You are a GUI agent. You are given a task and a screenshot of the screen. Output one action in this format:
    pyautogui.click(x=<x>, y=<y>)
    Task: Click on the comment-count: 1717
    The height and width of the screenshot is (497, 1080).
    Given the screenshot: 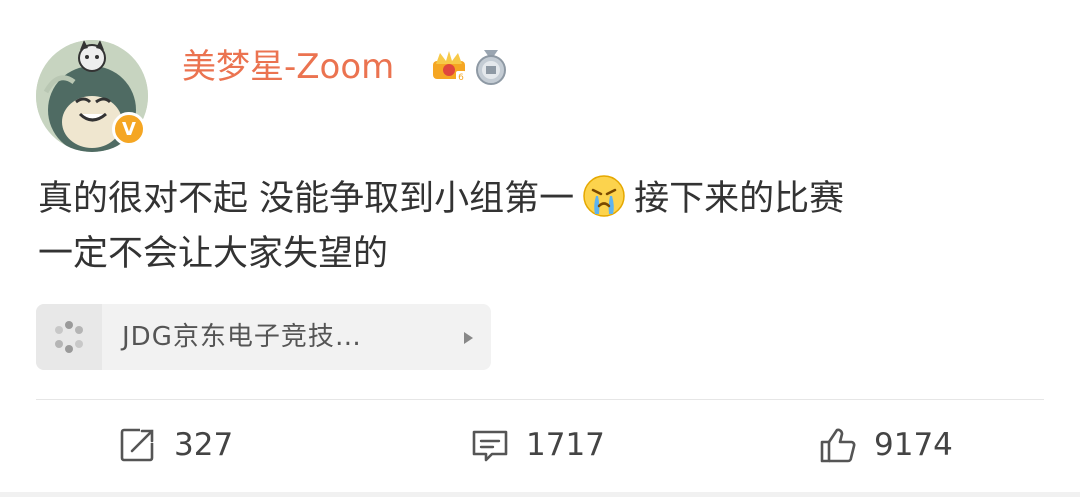 What is the action you would take?
    pyautogui.click(x=565, y=445)
    